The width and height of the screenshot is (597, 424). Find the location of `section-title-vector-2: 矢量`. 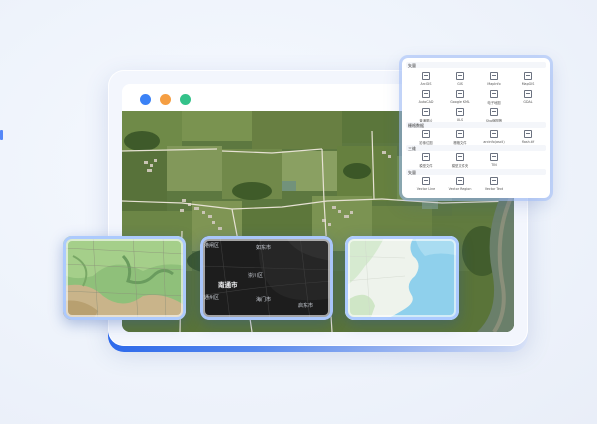

section-title-vector-2: 矢量 is located at coordinates (412, 172).